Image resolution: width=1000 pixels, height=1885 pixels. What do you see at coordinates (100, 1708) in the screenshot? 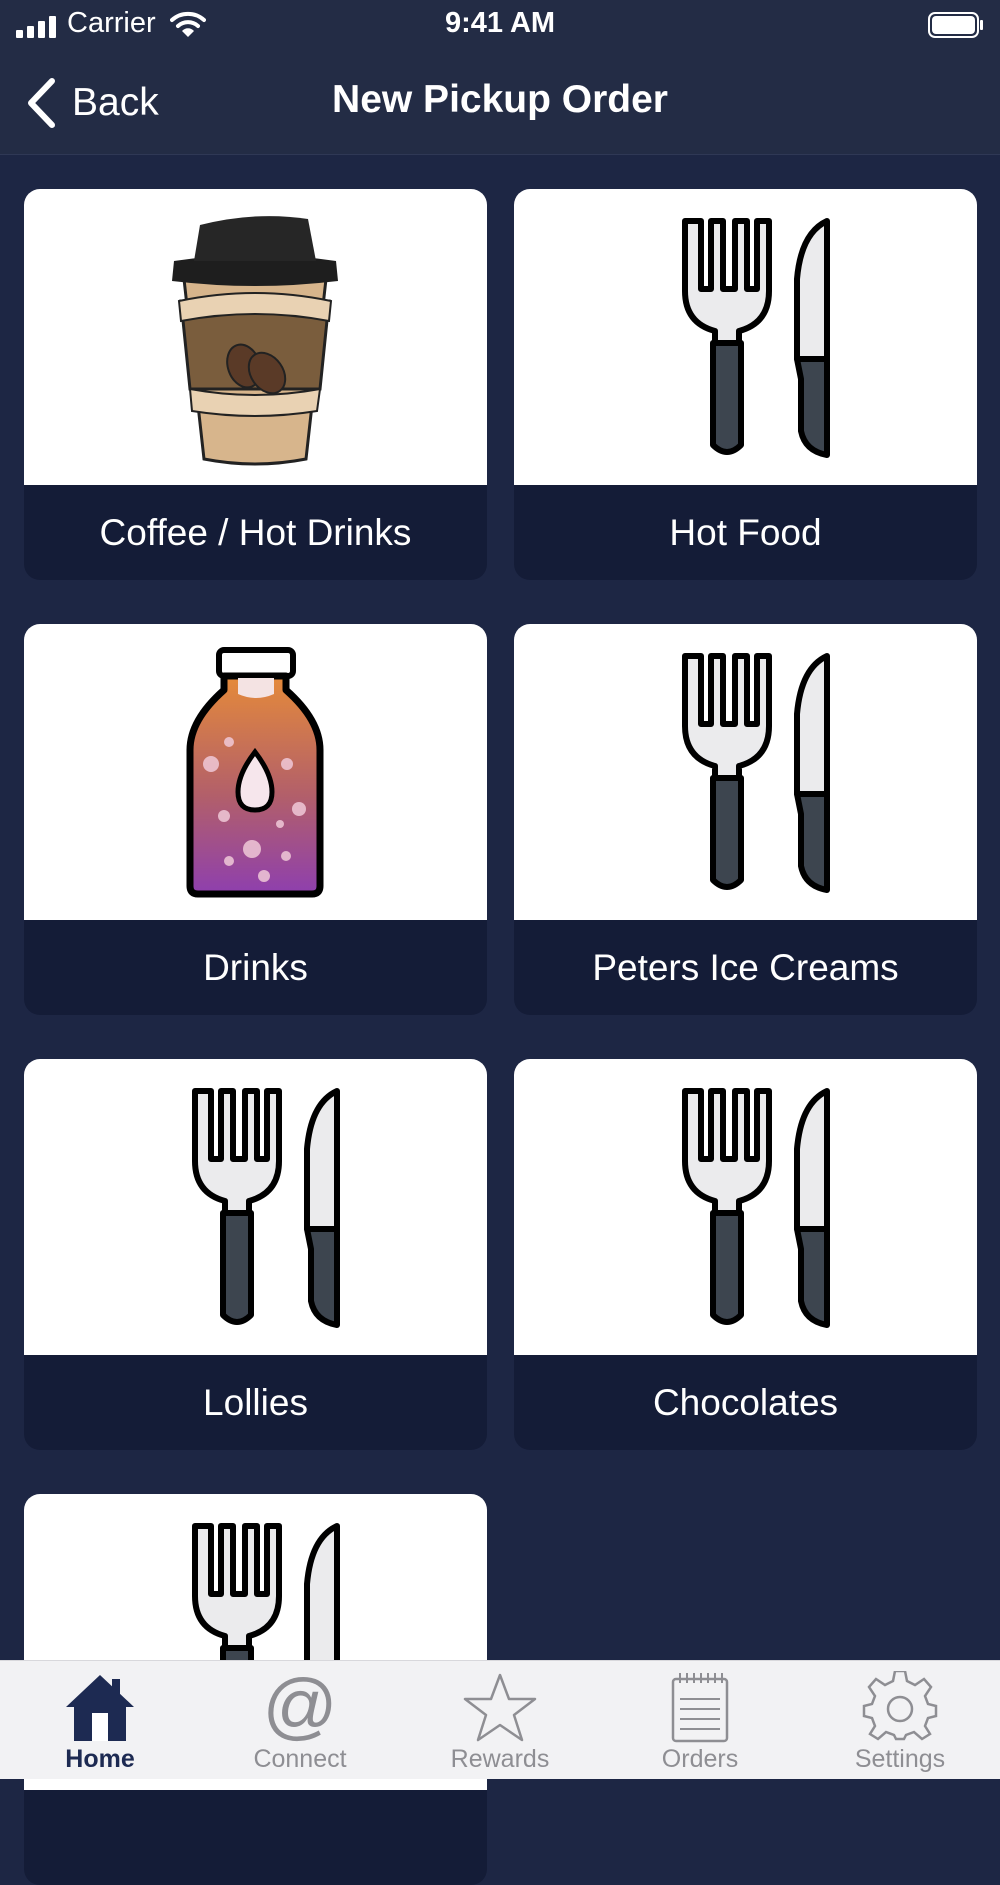
I see `home-icon` at bounding box center [100, 1708].